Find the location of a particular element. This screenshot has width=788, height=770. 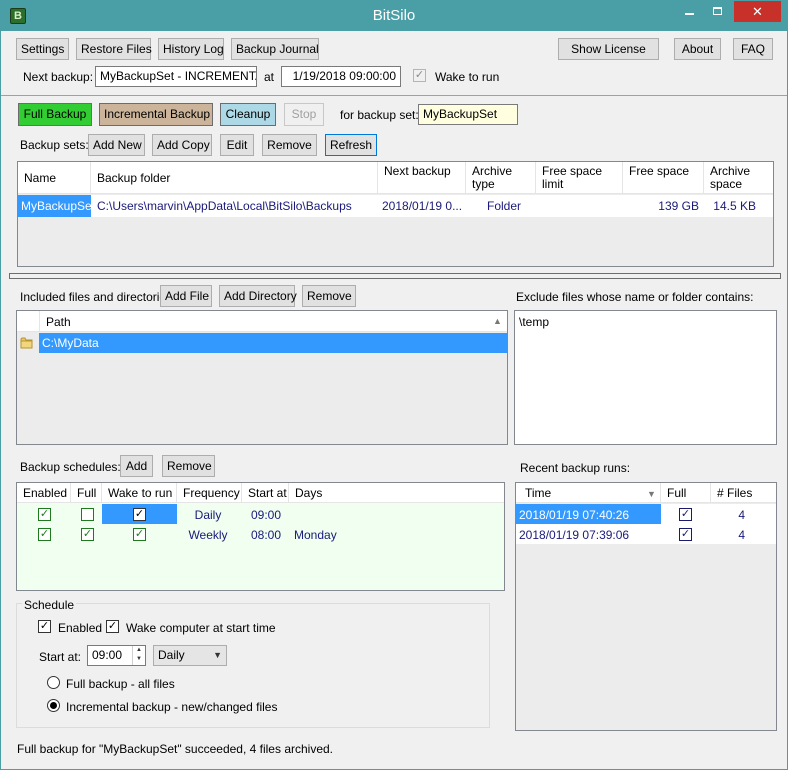

app-icon: B is located at coordinates (18, 16).